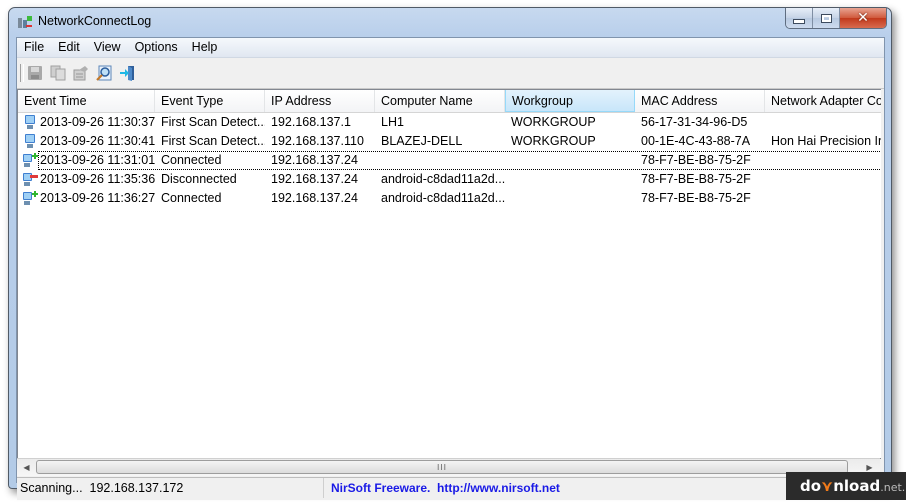  Describe the element at coordinates (323, 488) in the screenshot. I see `status-divider` at that location.